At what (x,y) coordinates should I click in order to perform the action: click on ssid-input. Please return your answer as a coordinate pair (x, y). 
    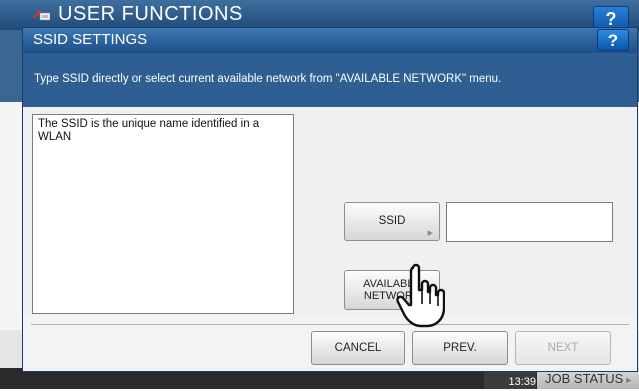
    Looking at the image, I should click on (529, 222).